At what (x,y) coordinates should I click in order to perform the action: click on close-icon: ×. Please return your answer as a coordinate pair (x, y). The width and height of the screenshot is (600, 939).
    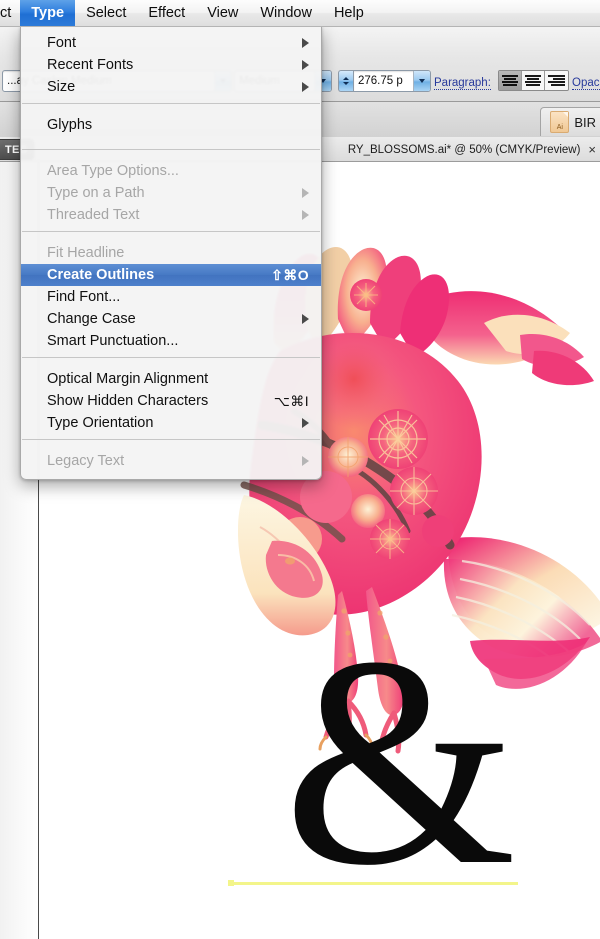
    Looking at the image, I should click on (592, 149).